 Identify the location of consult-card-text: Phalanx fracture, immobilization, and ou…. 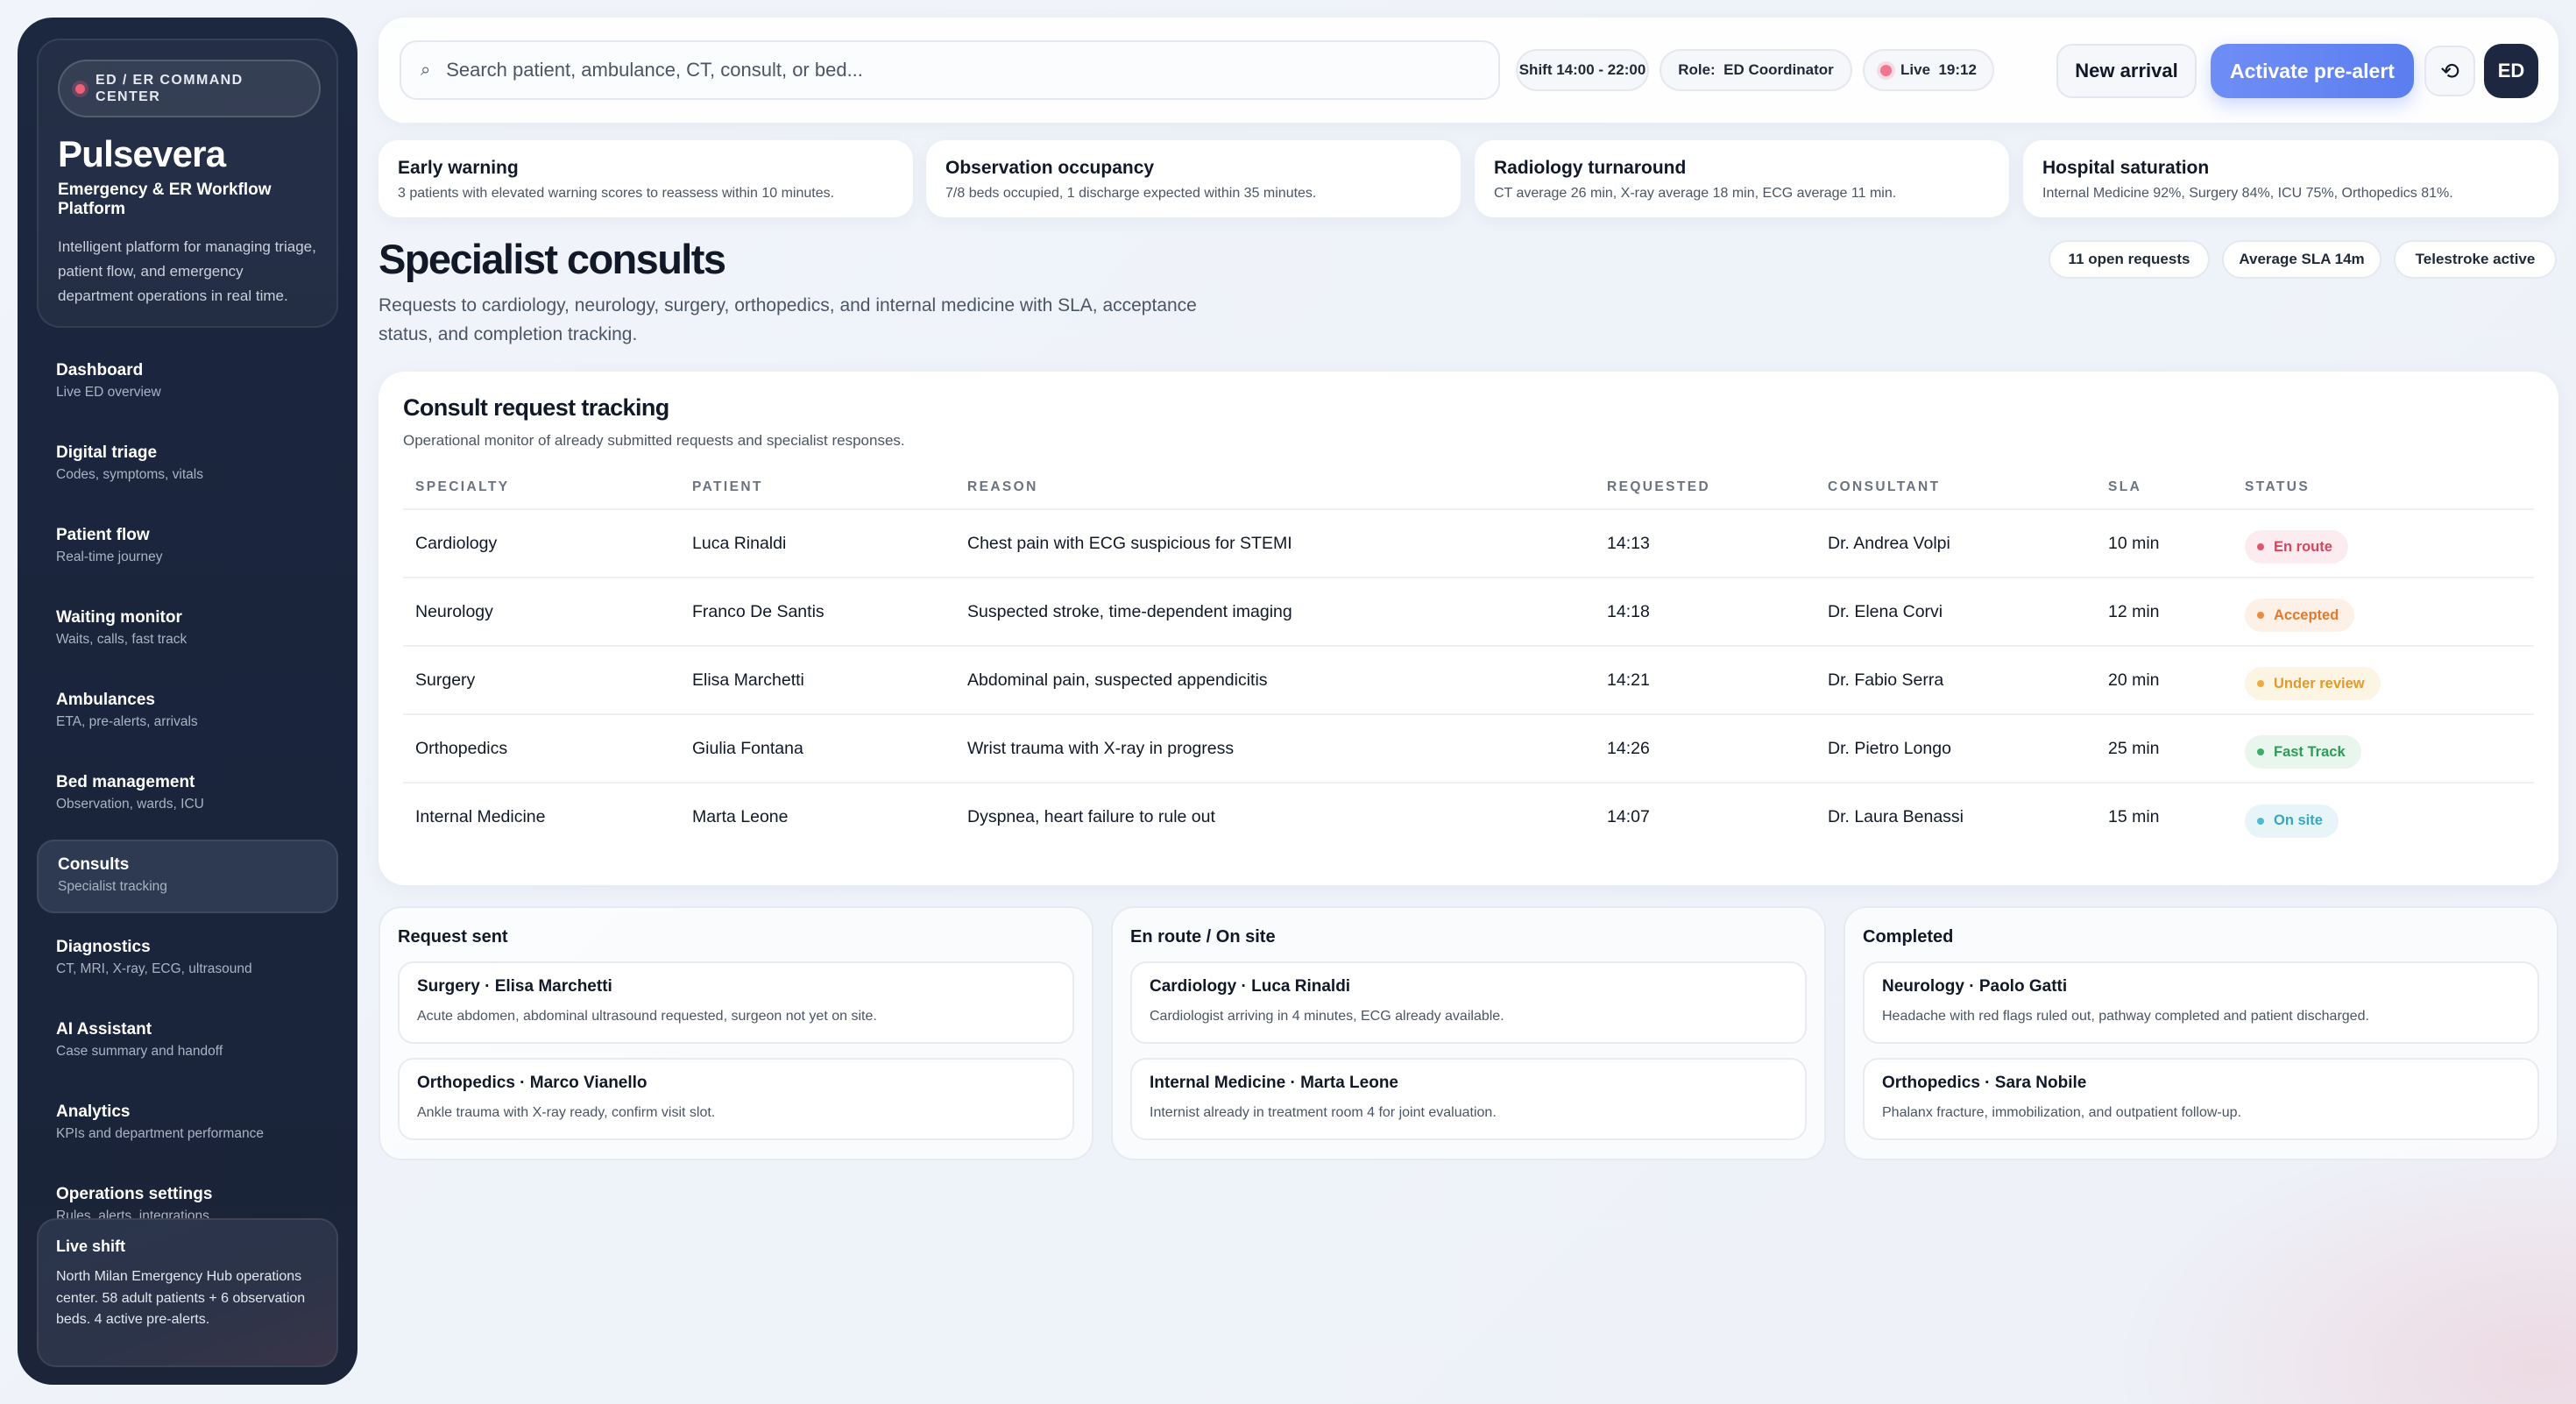
(2061, 1112).